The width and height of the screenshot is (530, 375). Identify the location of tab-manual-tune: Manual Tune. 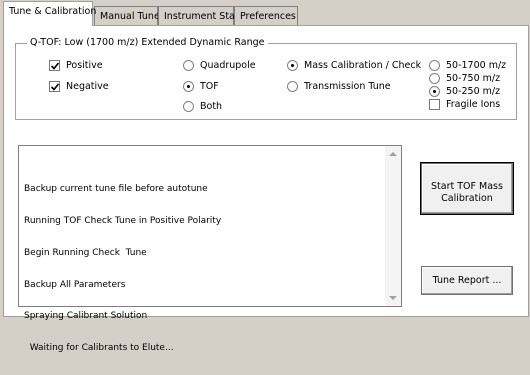
(127, 16).